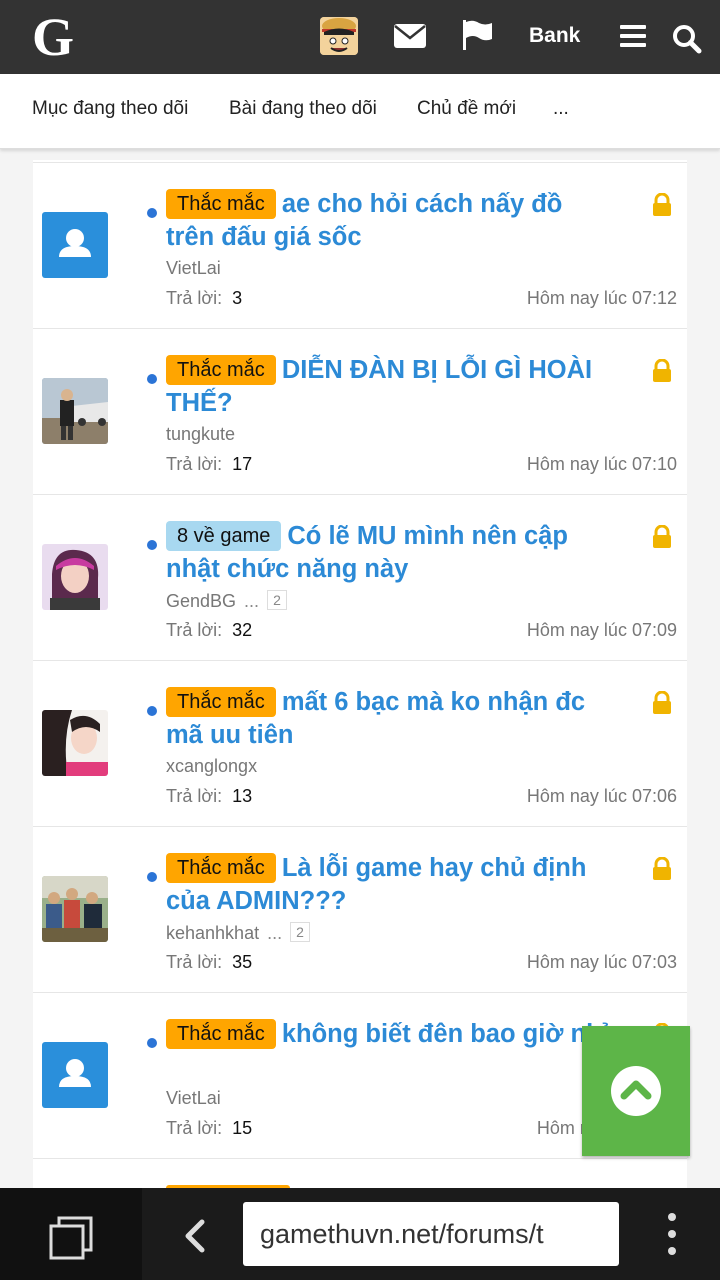 The width and height of the screenshot is (720, 1280). What do you see at coordinates (209, 796) in the screenshot?
I see `reply-count: Trả lời: 13` at bounding box center [209, 796].